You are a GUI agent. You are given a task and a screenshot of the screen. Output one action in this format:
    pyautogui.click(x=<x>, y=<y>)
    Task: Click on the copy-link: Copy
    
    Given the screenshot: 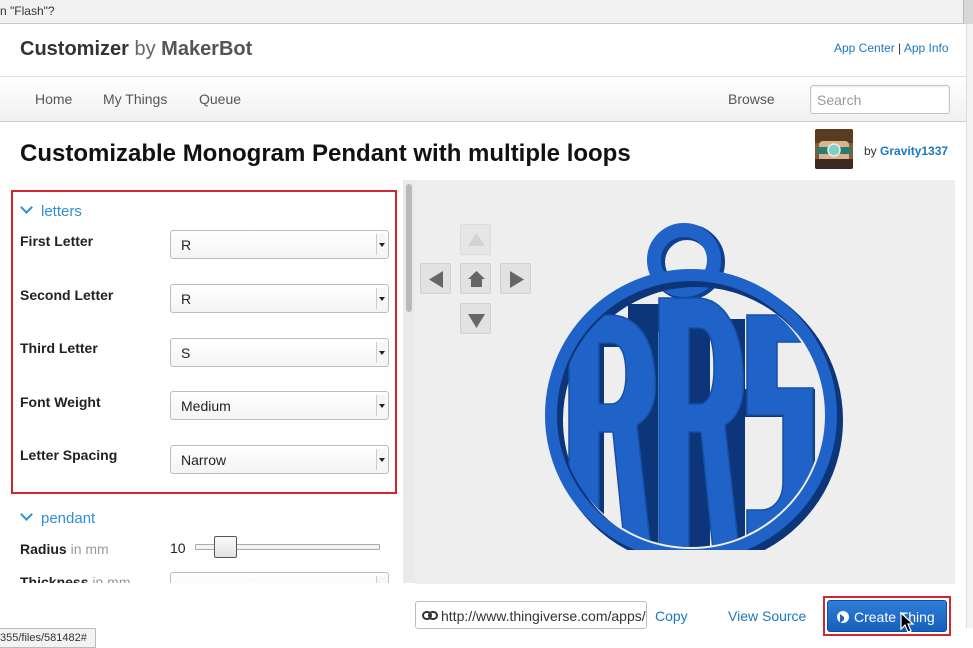 What is the action you would take?
    pyautogui.click(x=671, y=616)
    